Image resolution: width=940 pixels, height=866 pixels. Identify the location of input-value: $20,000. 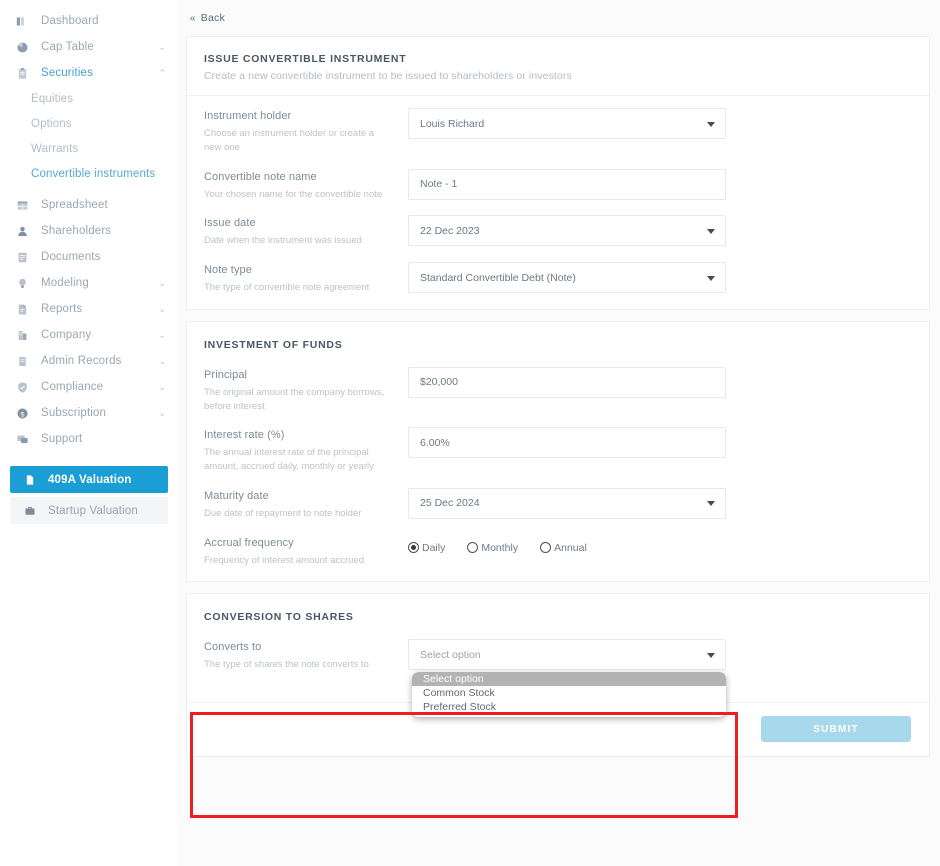
(439, 382).